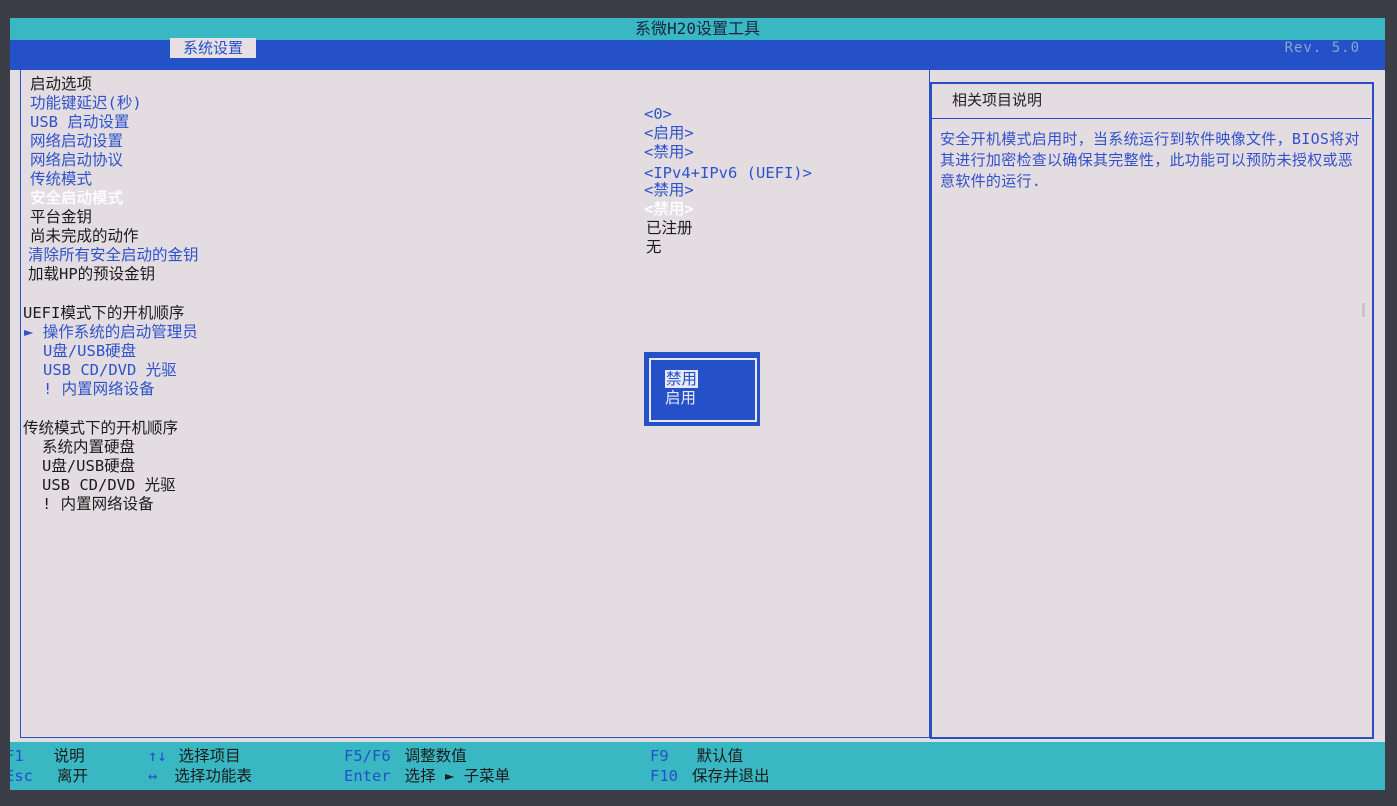  I want to click on key-label: ↔, so click(153, 776).